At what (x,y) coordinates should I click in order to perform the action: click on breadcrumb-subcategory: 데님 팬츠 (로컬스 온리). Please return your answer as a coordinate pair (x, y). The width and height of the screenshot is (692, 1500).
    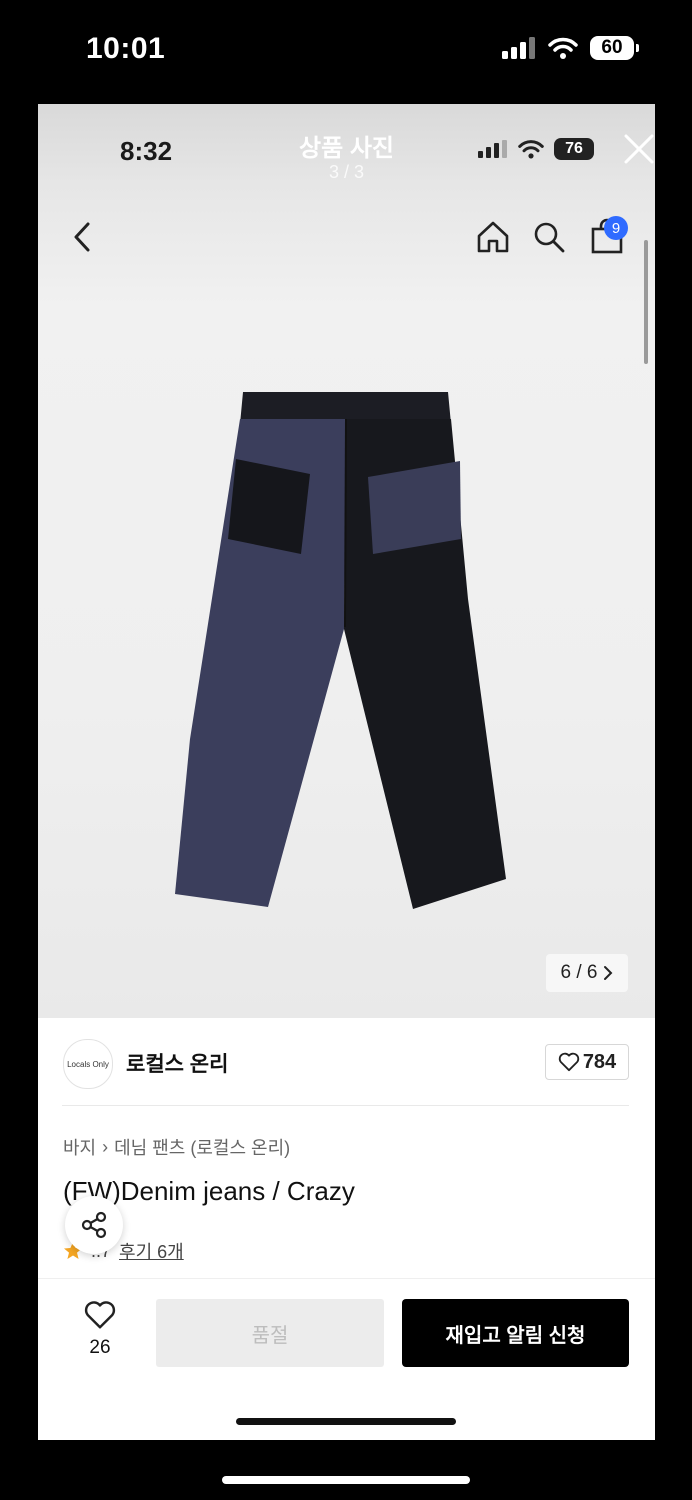
    Looking at the image, I should click on (202, 1147).